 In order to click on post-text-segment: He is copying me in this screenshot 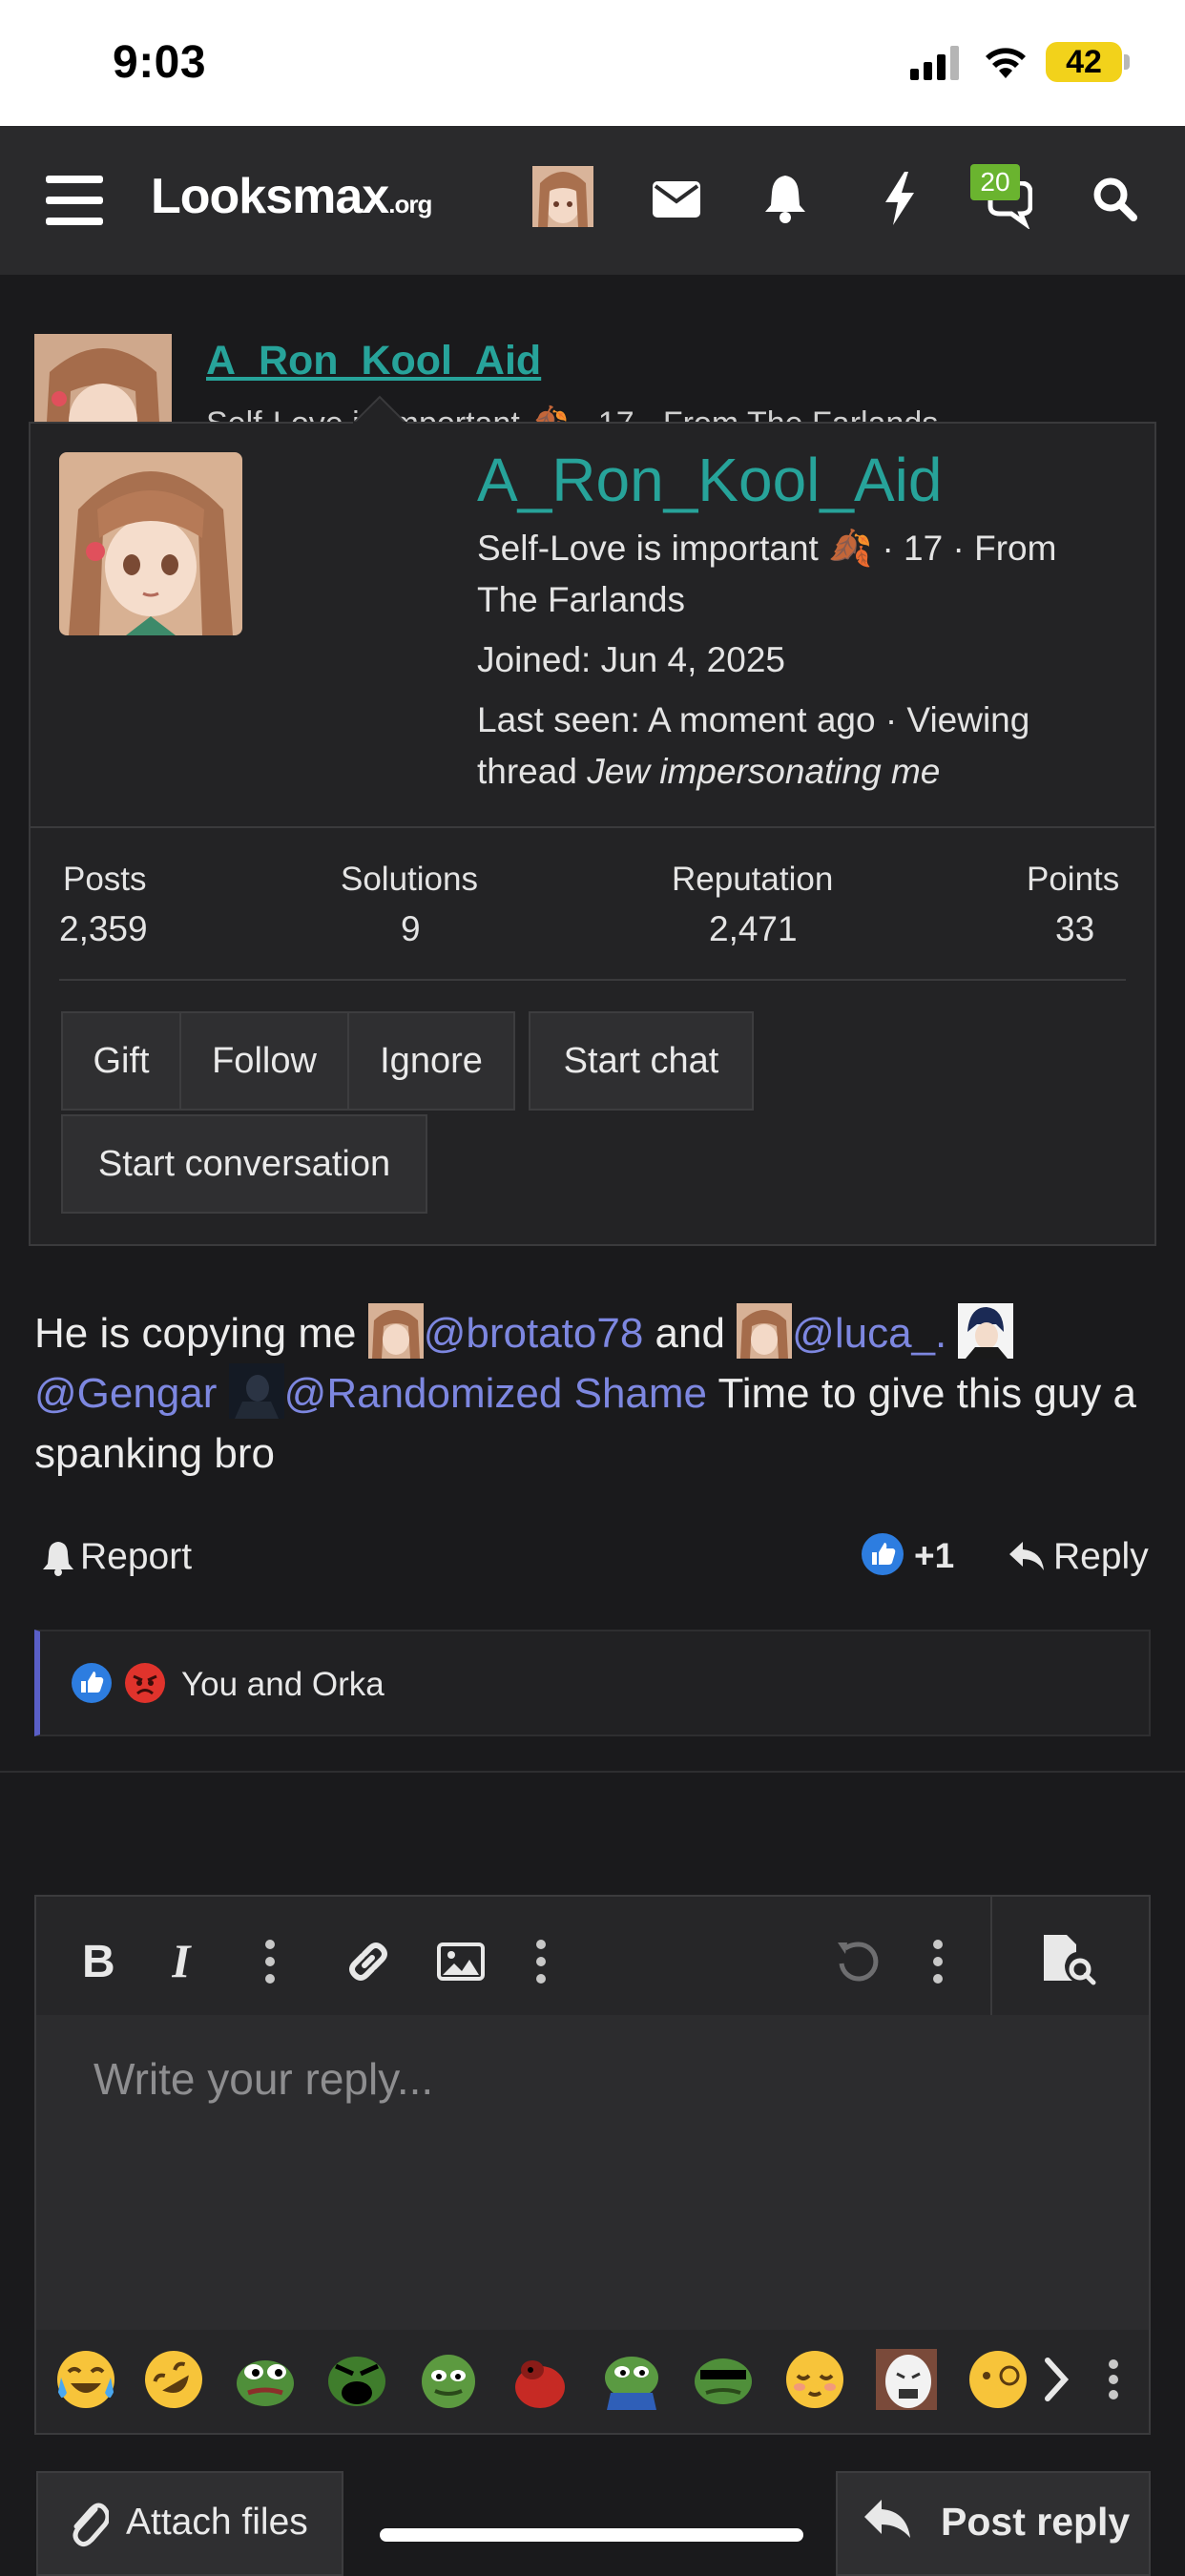, I will do `click(201, 1333)`.